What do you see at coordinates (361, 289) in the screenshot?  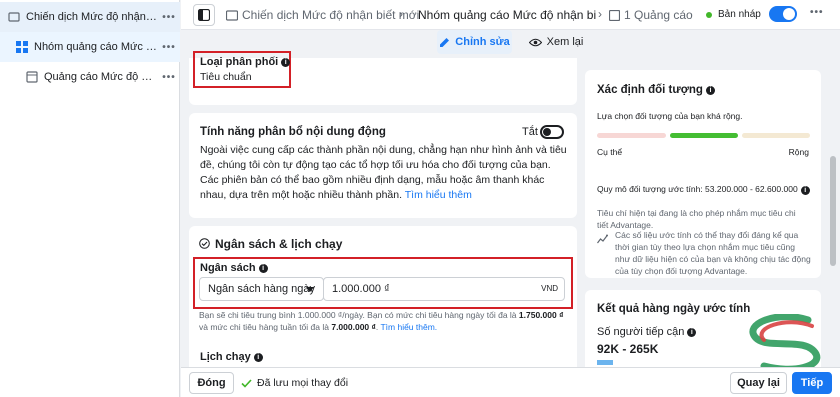 I see `budget-amount-value: 1.000.000 ₫` at bounding box center [361, 289].